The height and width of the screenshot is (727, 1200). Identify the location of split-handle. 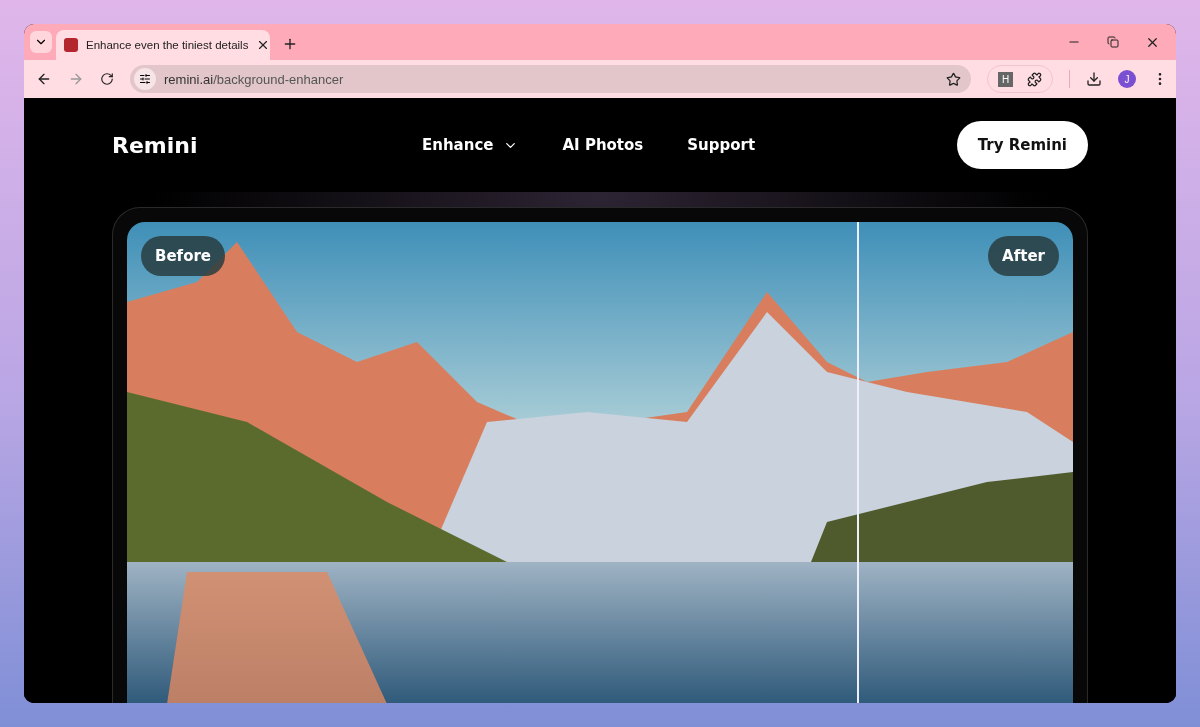
(858, 462).